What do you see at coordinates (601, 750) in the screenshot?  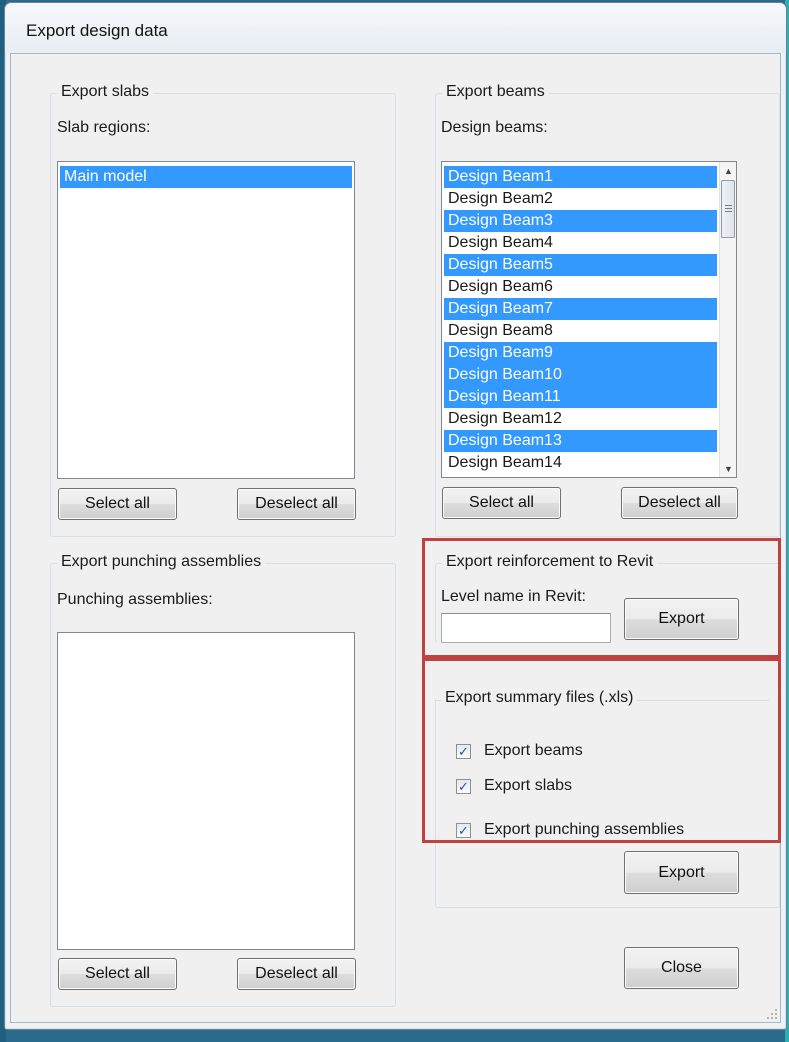 I see `summary-highlight-box` at bounding box center [601, 750].